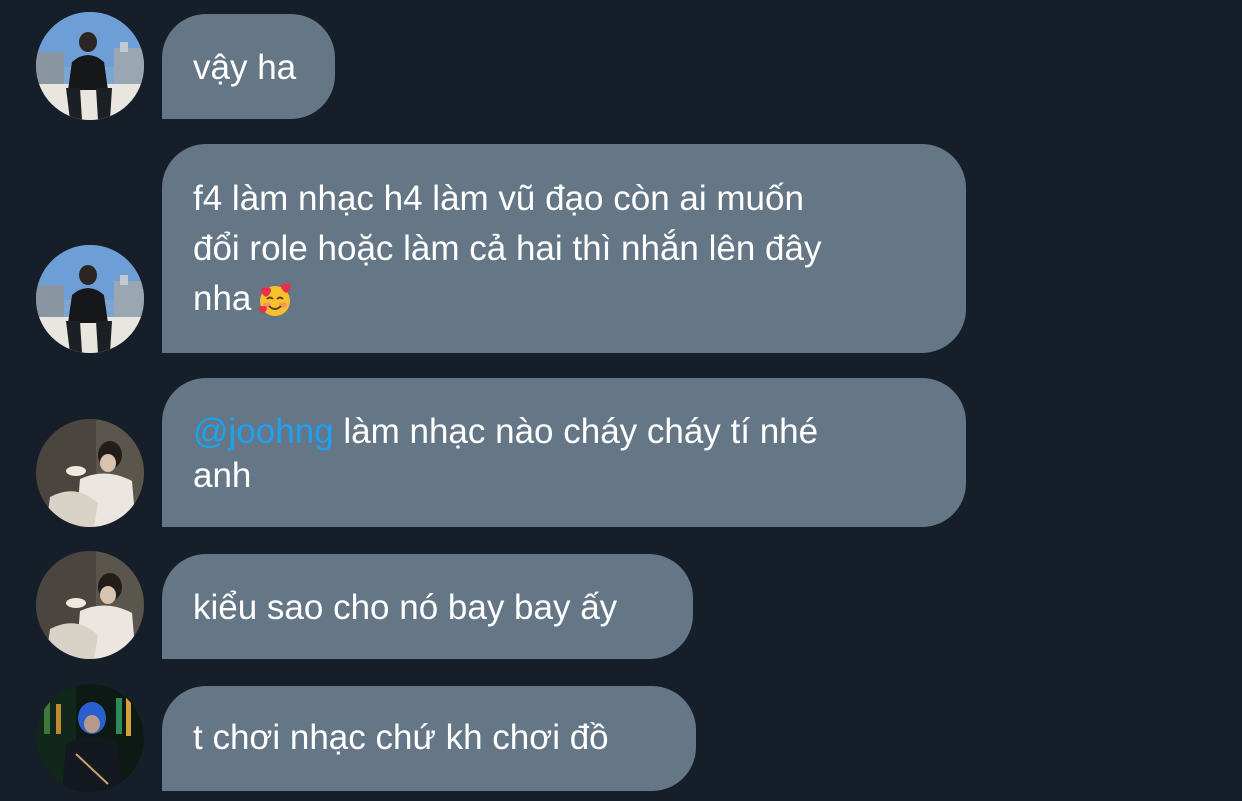 This screenshot has height=801, width=1242. What do you see at coordinates (576, 431) in the screenshot?
I see `message-text: làm nhạc nào cháy cháy tí nhé` at bounding box center [576, 431].